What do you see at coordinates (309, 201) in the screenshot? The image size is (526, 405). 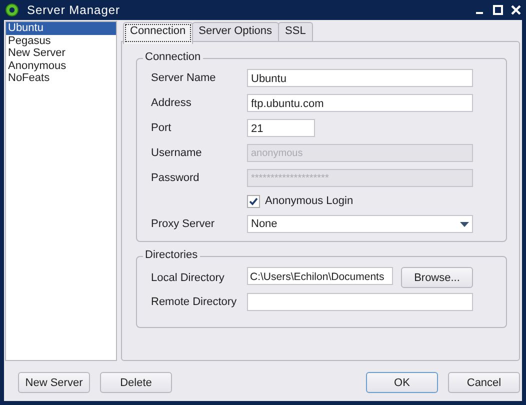 I see `checkbox-label: Anonymous Login` at bounding box center [309, 201].